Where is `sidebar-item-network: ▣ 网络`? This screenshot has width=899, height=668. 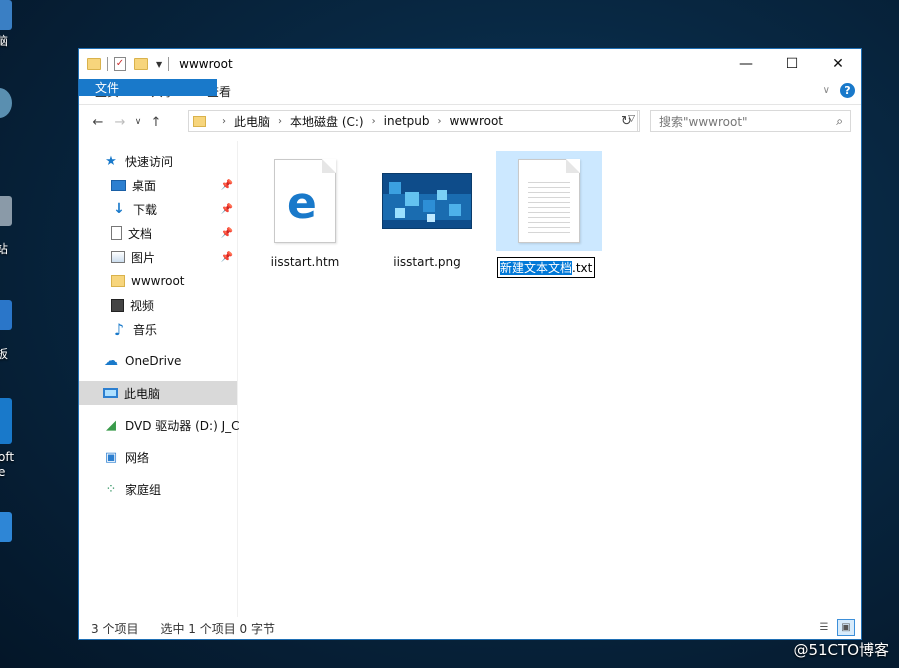 sidebar-item-network: ▣ 网络 is located at coordinates (158, 457).